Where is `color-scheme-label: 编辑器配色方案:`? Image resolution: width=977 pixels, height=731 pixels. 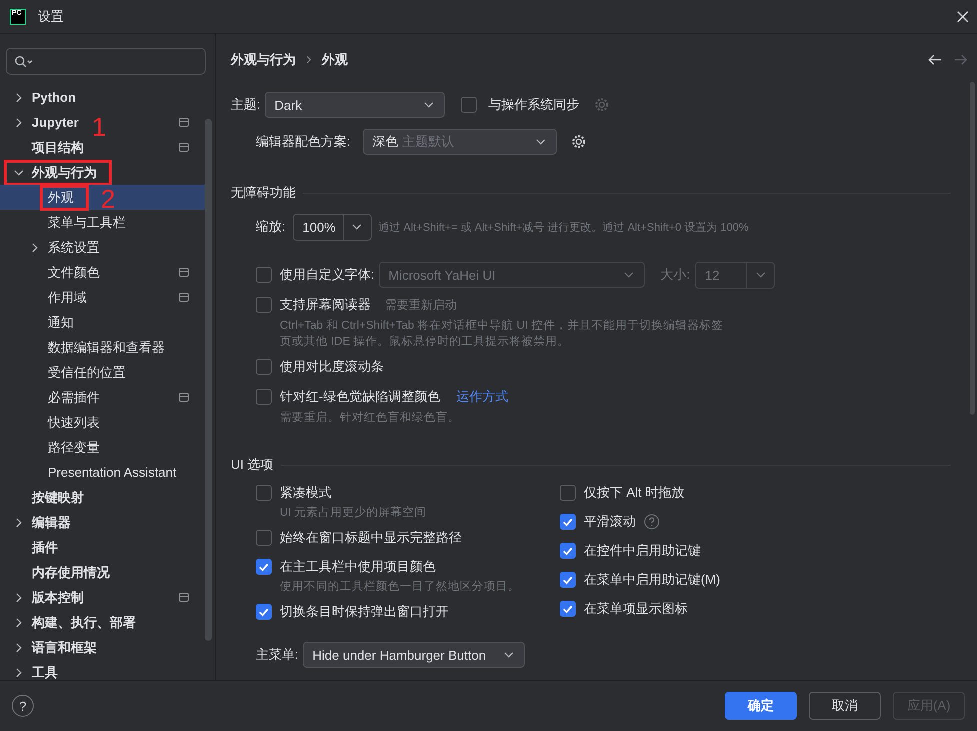
color-scheme-label: 编辑器配色方案: is located at coordinates (303, 142).